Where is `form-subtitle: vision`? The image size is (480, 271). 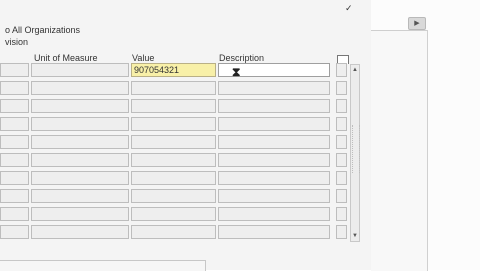
form-subtitle: vision is located at coordinates (17, 42).